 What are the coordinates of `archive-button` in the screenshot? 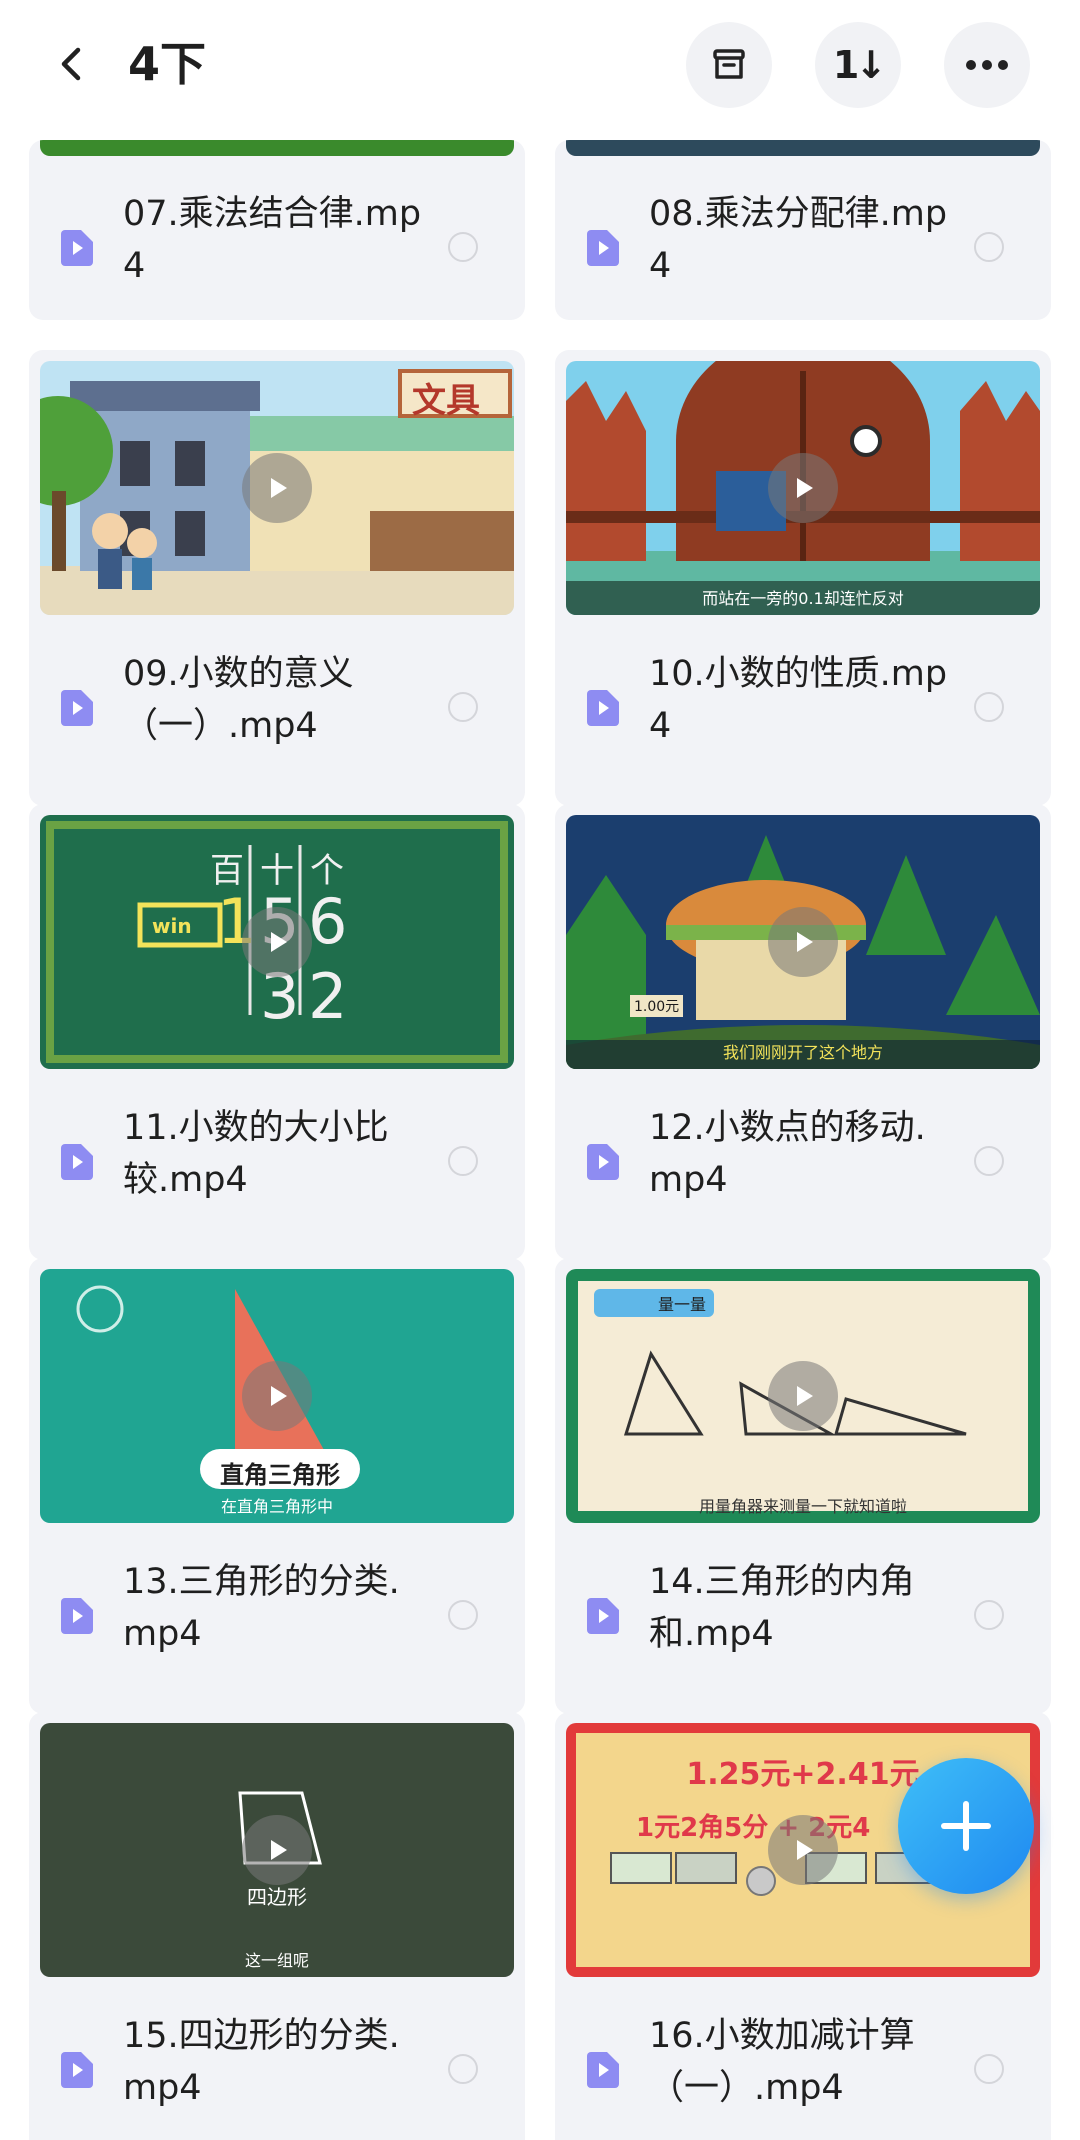 It's located at (729, 65).